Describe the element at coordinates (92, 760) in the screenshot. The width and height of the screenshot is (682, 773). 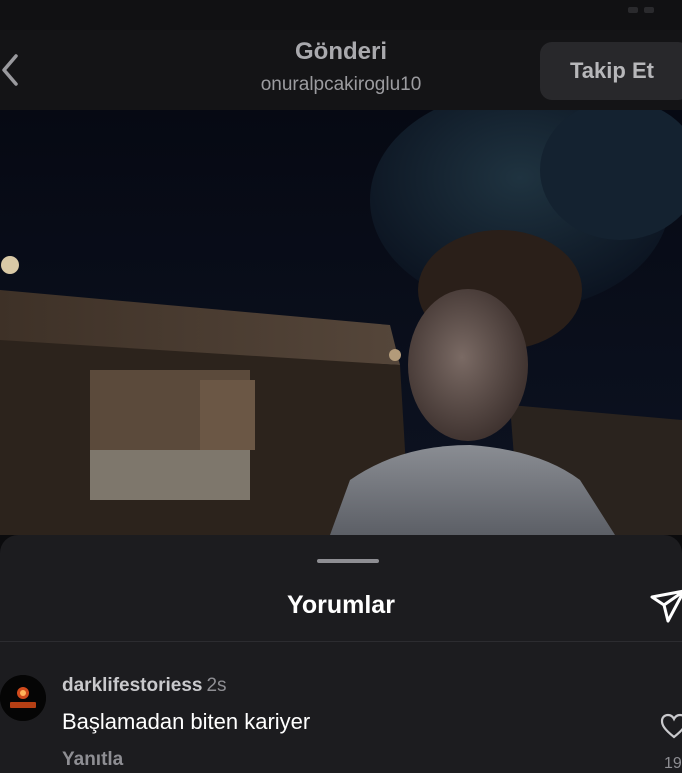
I see `reply-button: Yanıtla` at that location.